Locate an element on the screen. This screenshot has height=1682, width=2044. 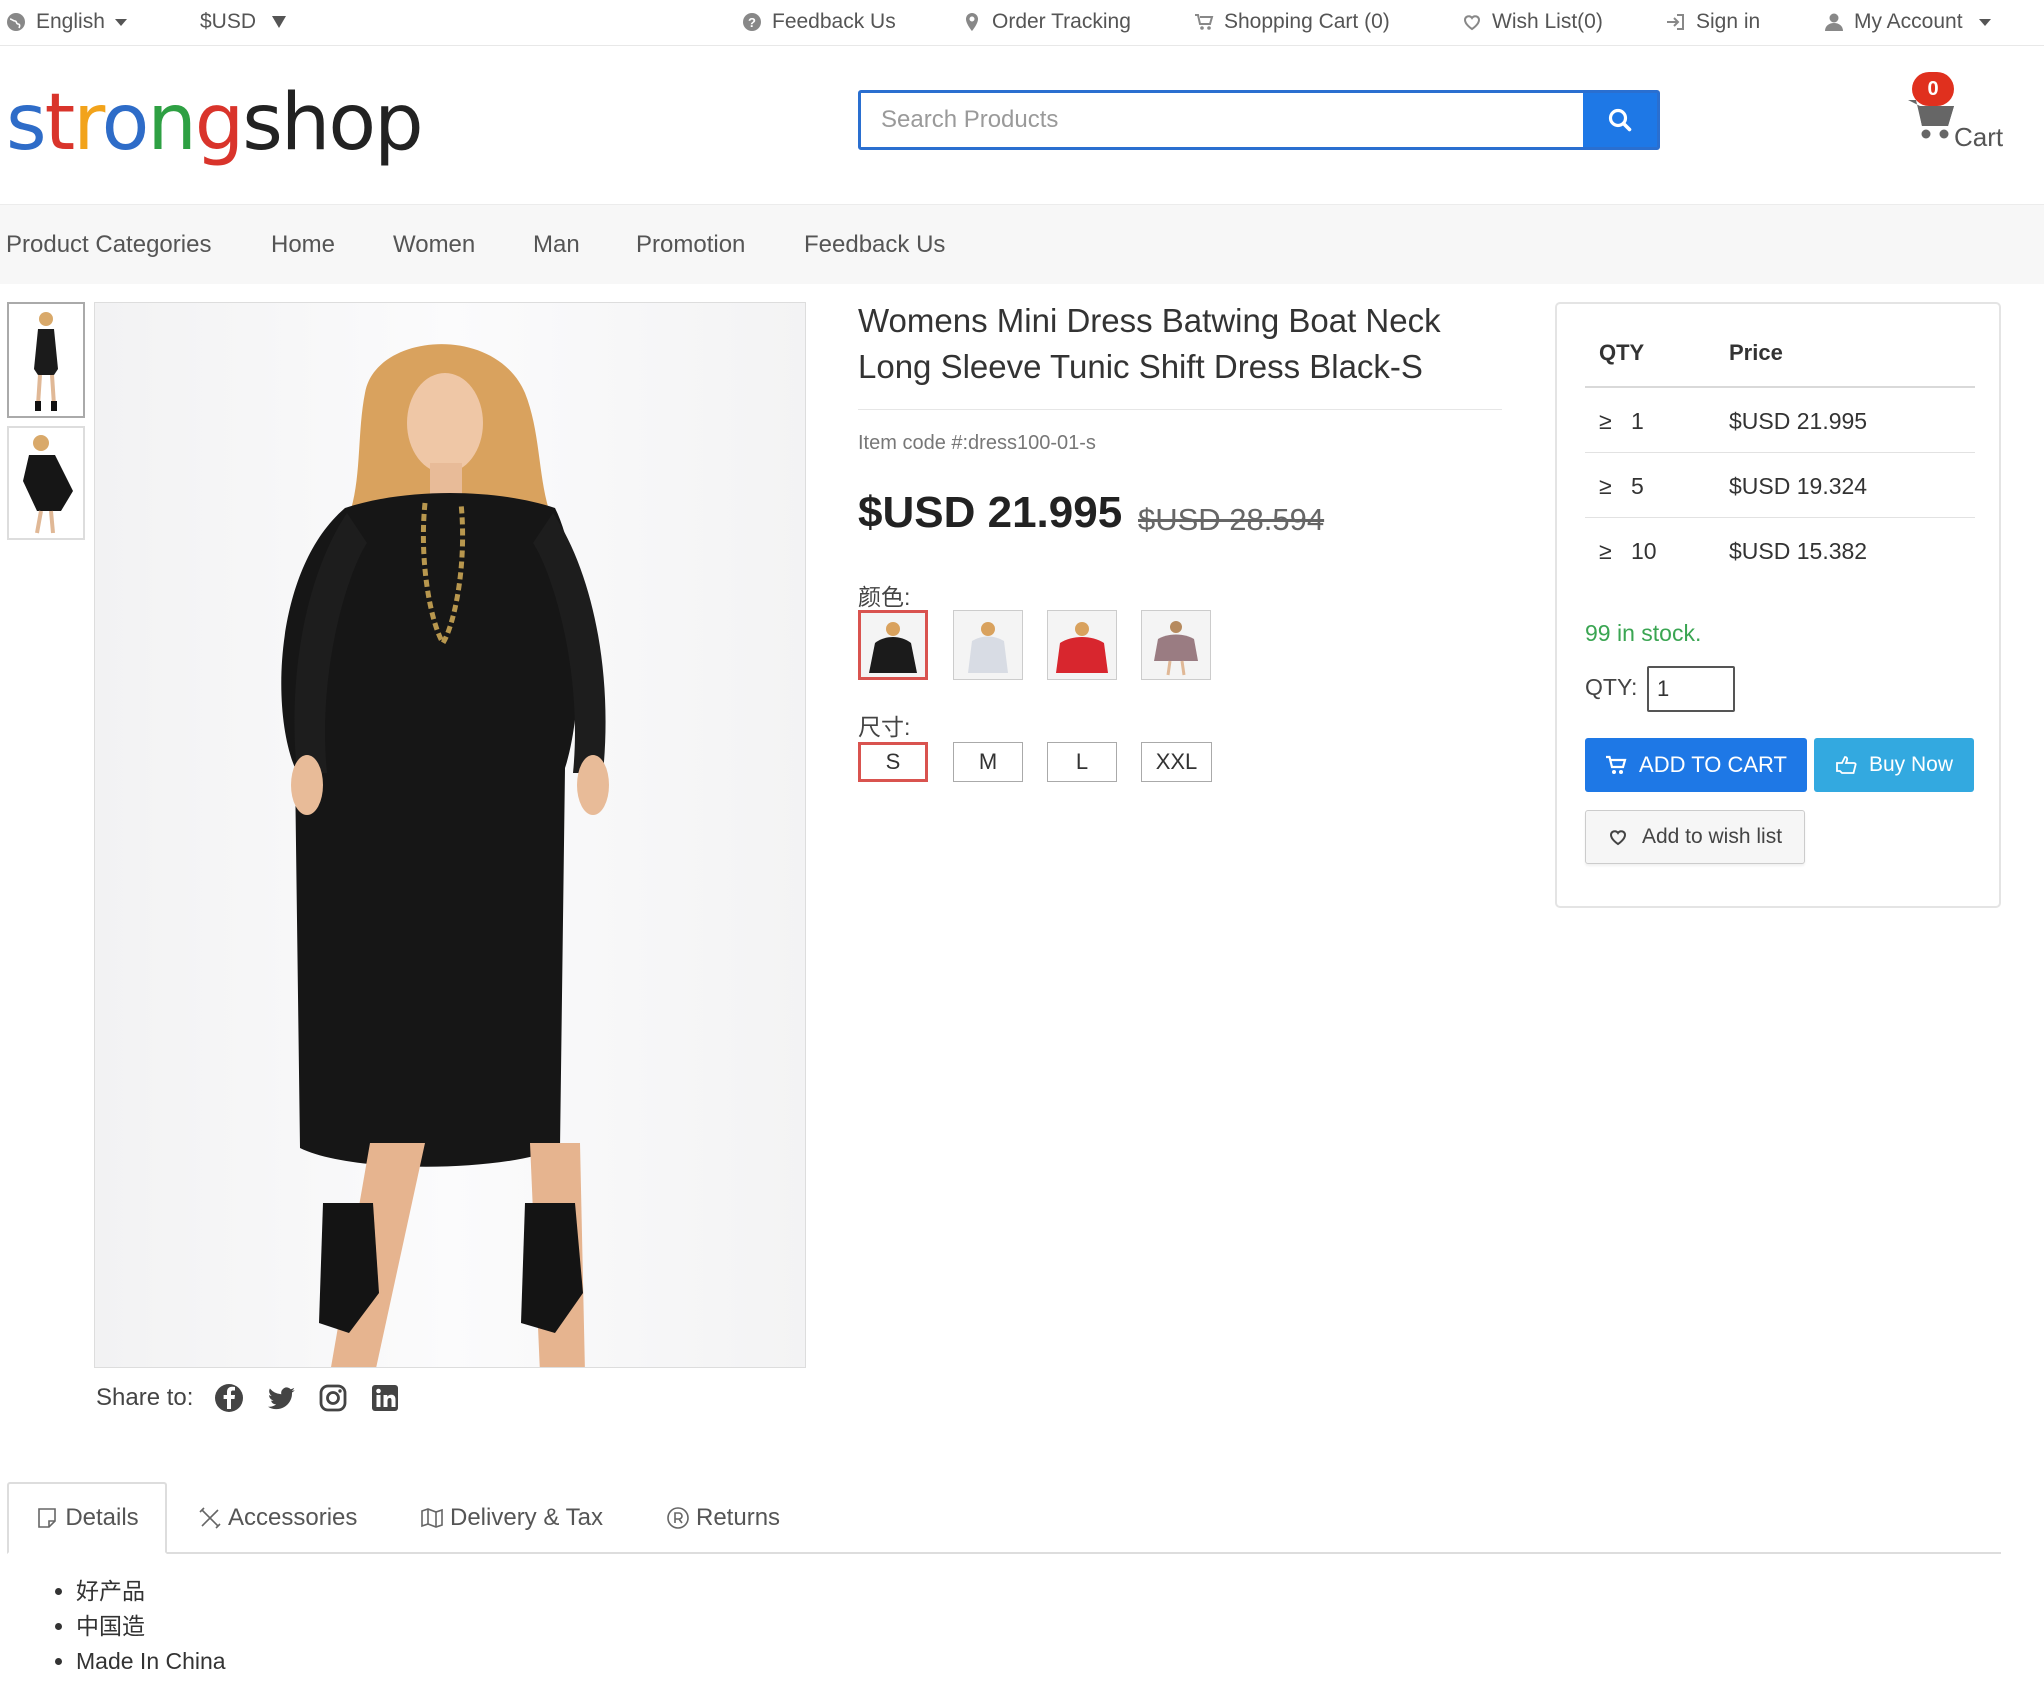
nav-item-promotion: Promotion is located at coordinates (690, 245).